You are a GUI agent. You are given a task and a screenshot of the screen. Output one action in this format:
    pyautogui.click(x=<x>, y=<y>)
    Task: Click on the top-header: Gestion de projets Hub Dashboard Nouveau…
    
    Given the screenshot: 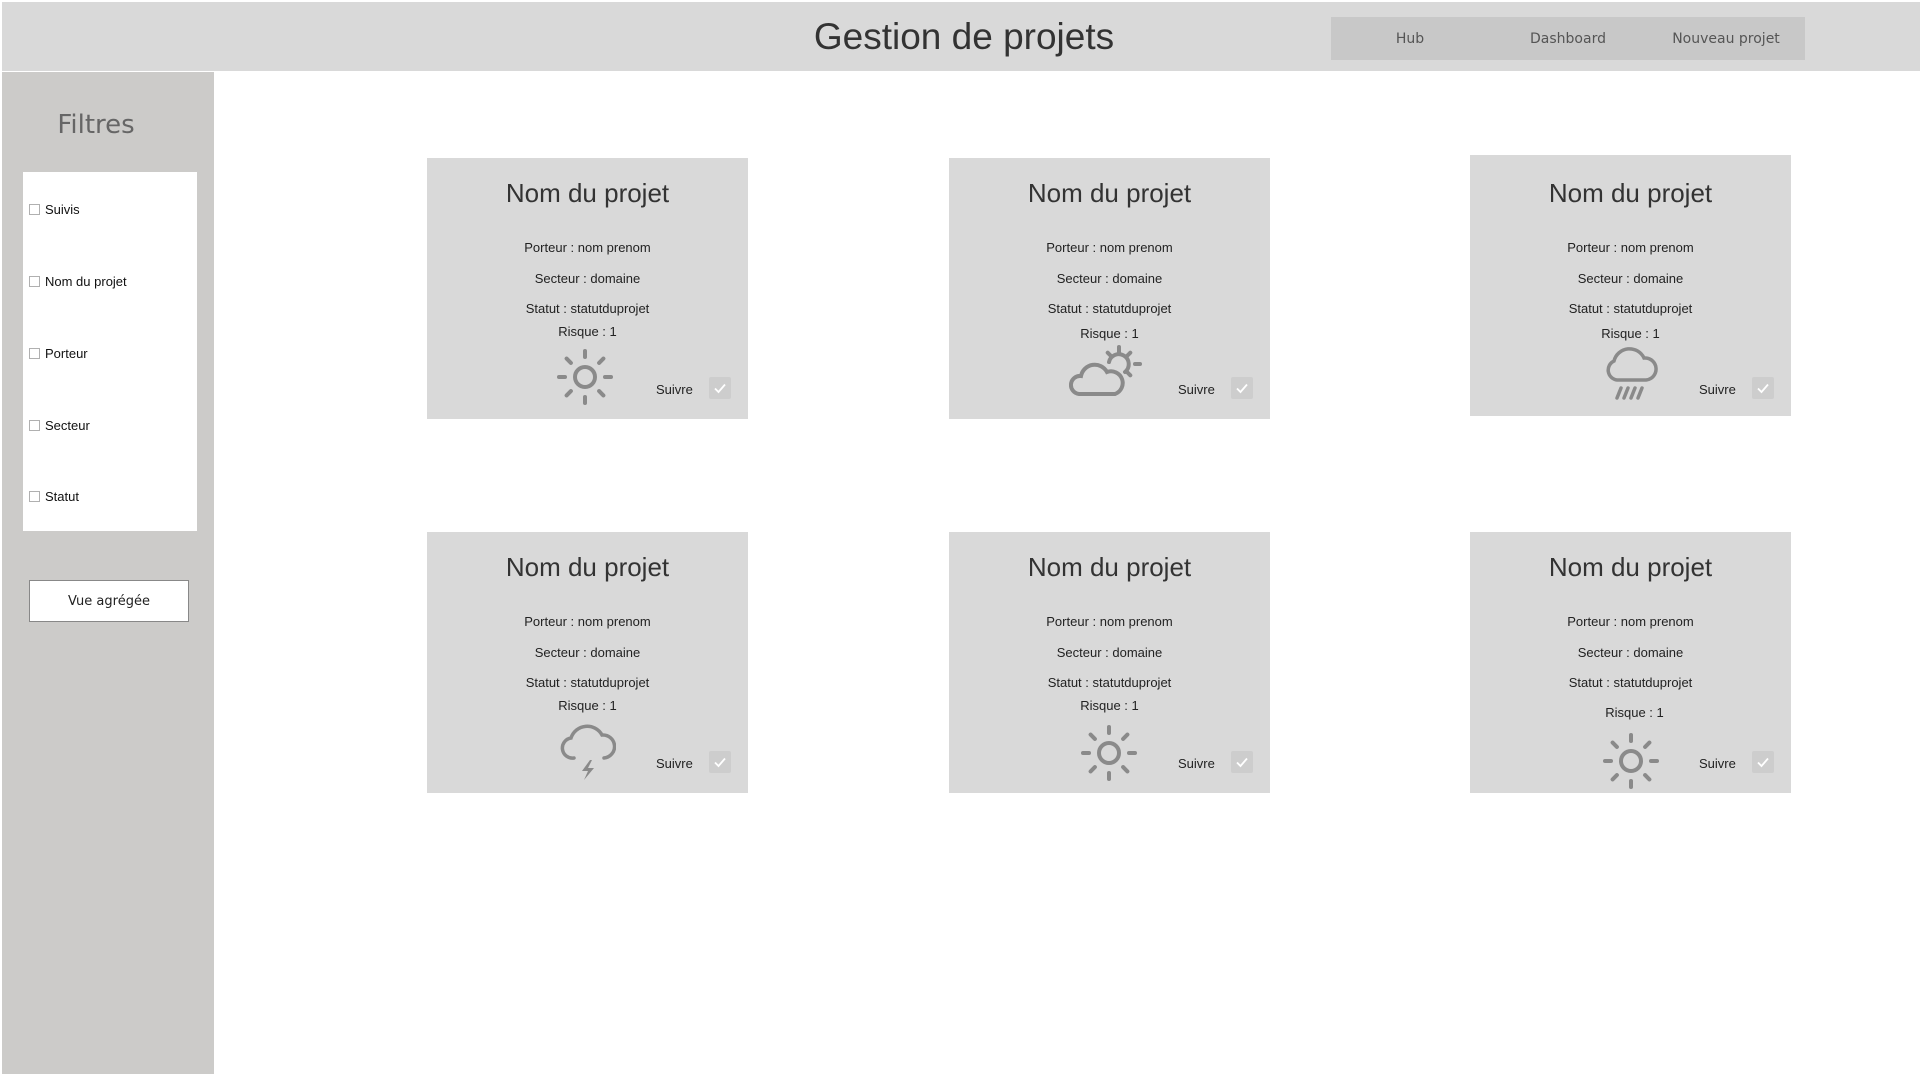 What is the action you would take?
    pyautogui.click(x=961, y=36)
    